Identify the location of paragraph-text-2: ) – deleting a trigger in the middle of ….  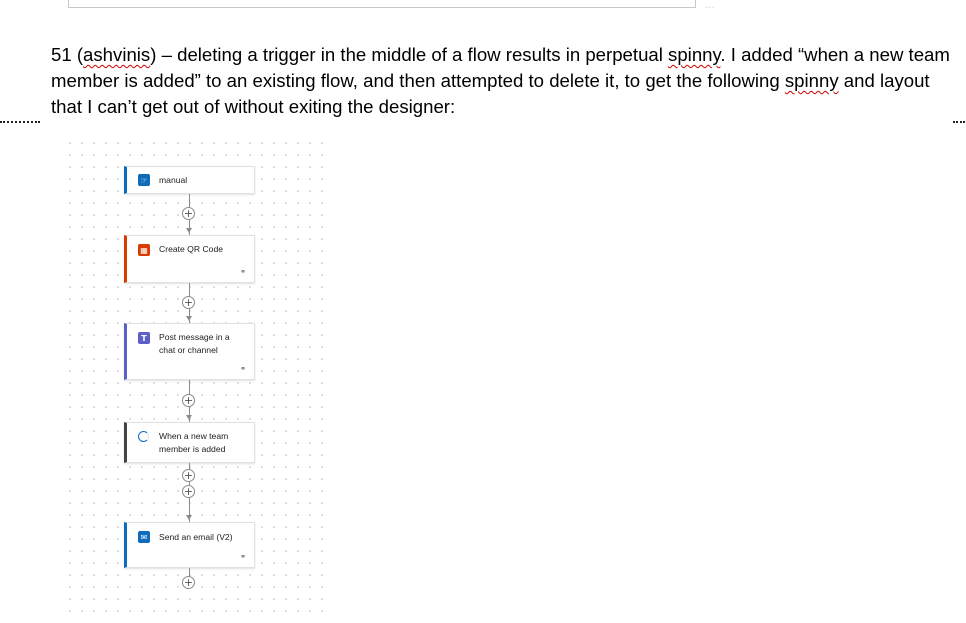
(409, 54).